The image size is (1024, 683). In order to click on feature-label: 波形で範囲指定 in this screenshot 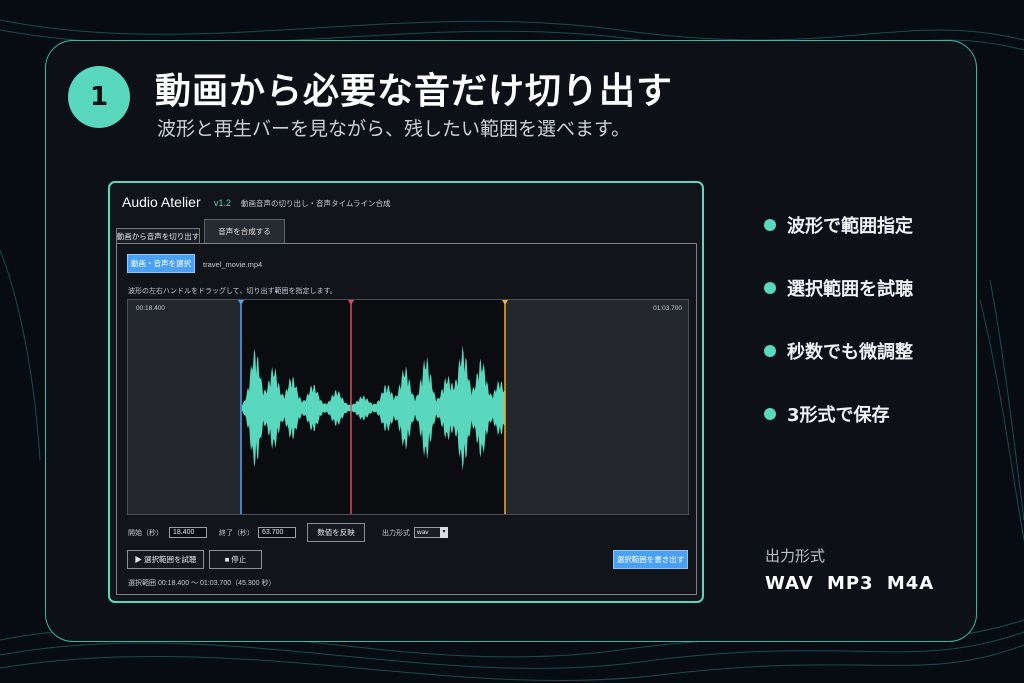, I will do `click(850, 226)`.